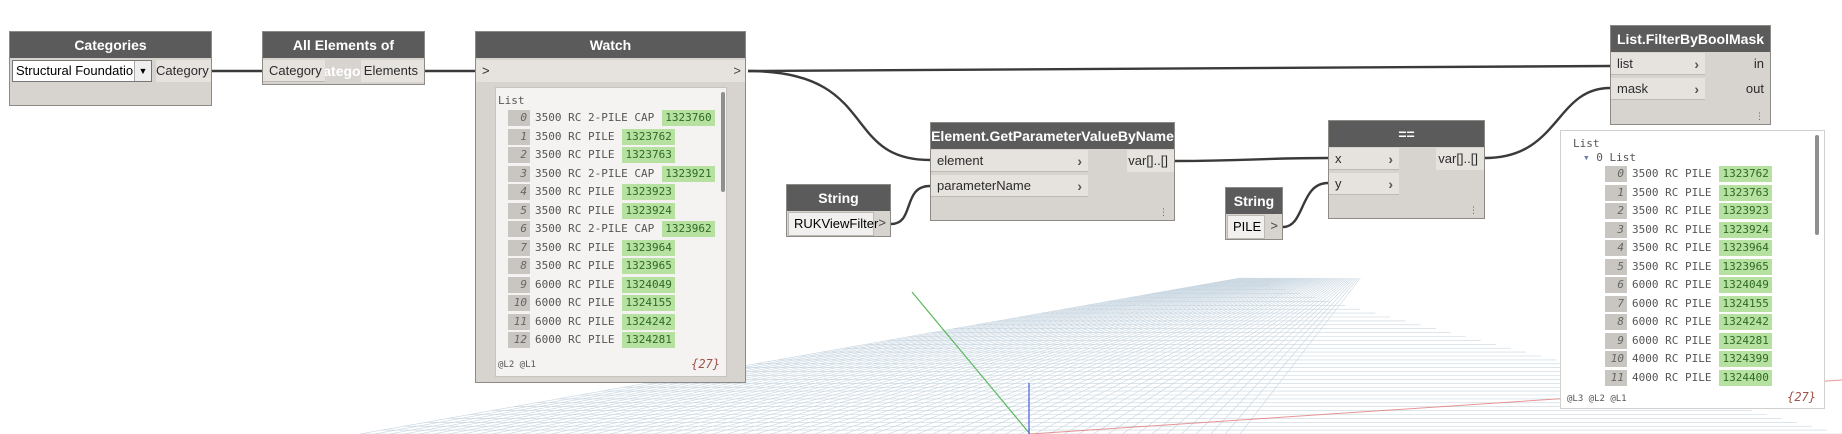 The width and height of the screenshot is (1842, 434). Describe the element at coordinates (1406, 169) in the screenshot. I see `equals-node: == x › y › var[]..[] ⋮` at that location.